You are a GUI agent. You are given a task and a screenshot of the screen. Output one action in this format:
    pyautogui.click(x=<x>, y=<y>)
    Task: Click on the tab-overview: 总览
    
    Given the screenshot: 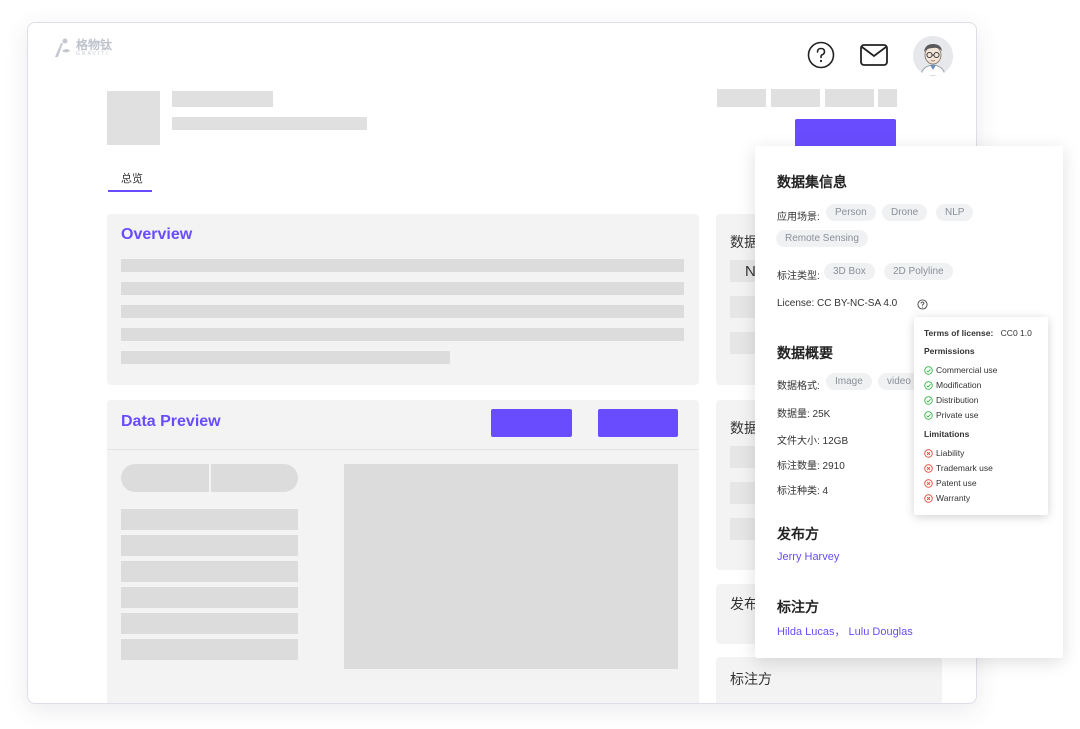 What is the action you would take?
    pyautogui.click(x=132, y=178)
    